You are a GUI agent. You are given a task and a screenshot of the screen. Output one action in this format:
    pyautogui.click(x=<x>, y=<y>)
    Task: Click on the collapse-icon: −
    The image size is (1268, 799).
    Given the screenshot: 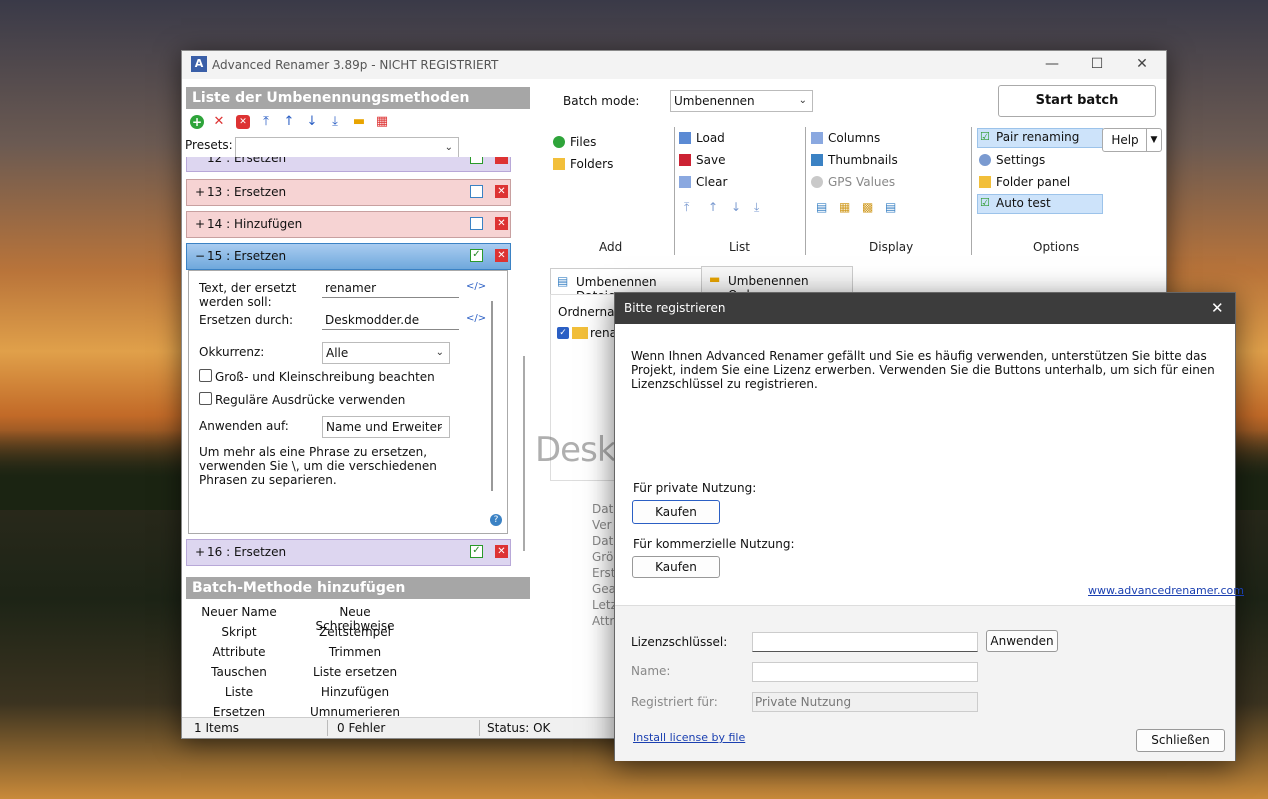 What is the action you would take?
    pyautogui.click(x=200, y=256)
    